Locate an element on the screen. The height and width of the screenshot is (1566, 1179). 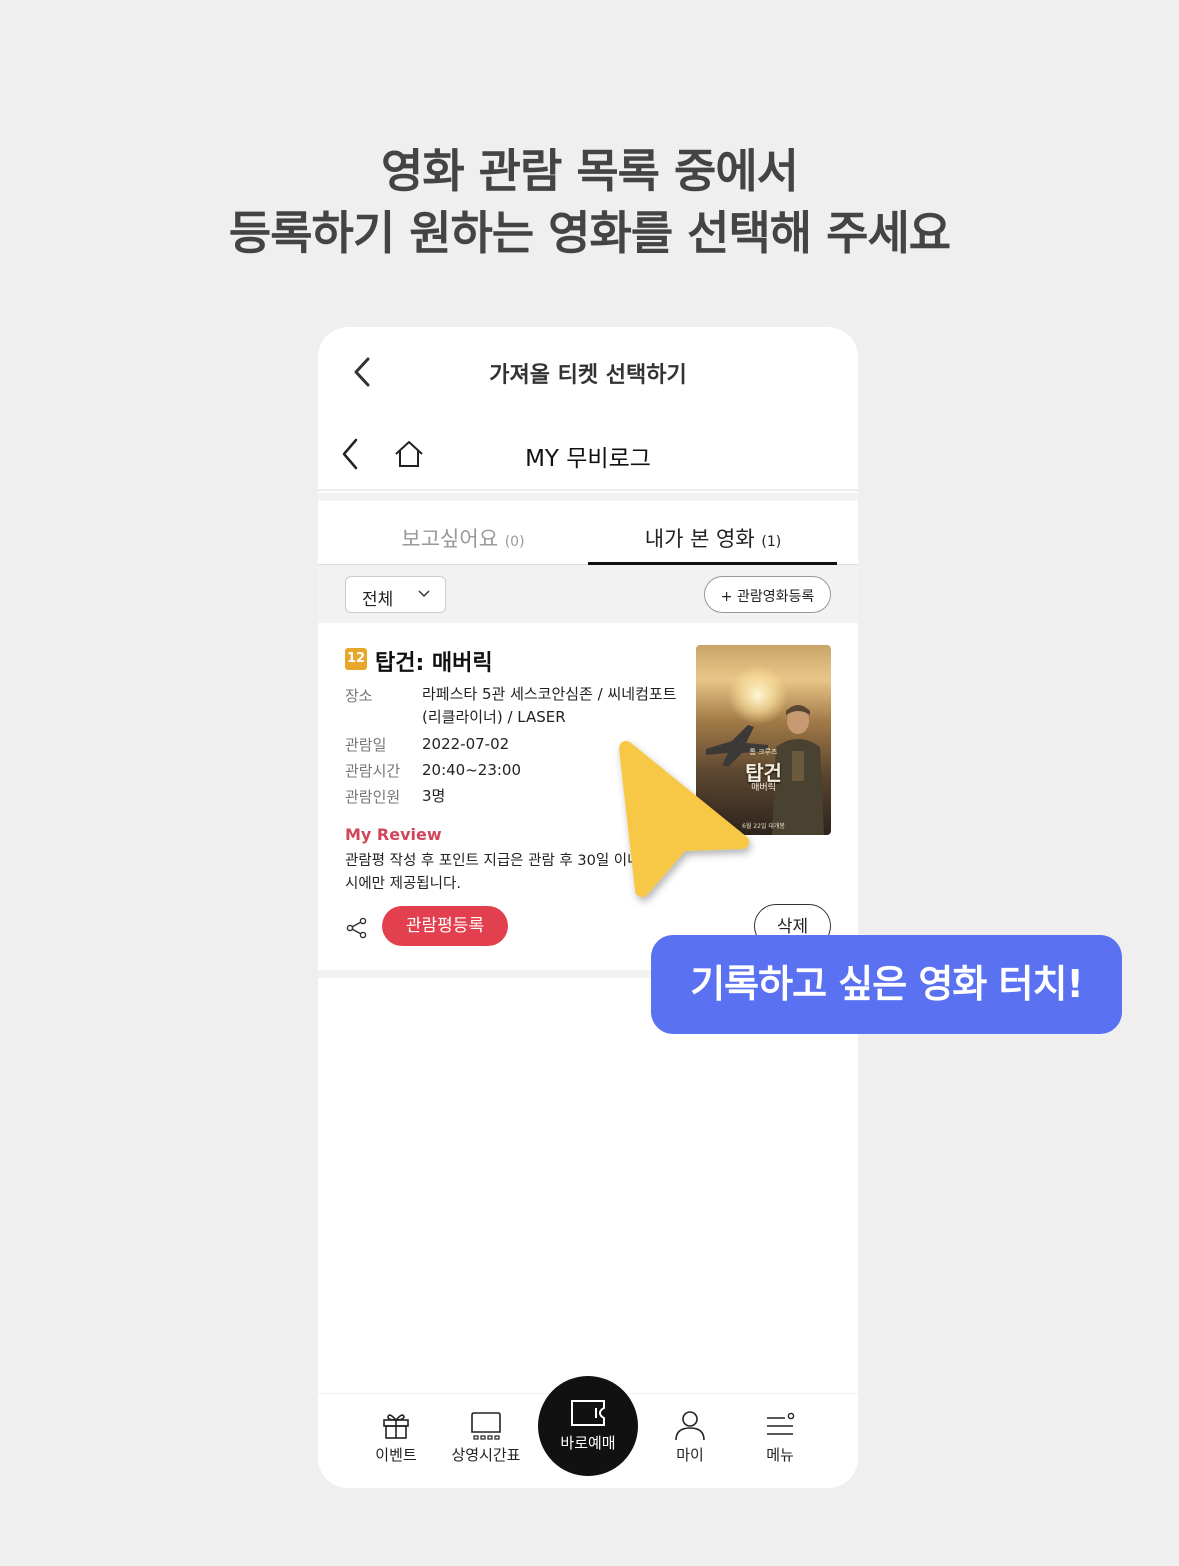
tab-watched-movies-count: (1) is located at coordinates (771, 542).